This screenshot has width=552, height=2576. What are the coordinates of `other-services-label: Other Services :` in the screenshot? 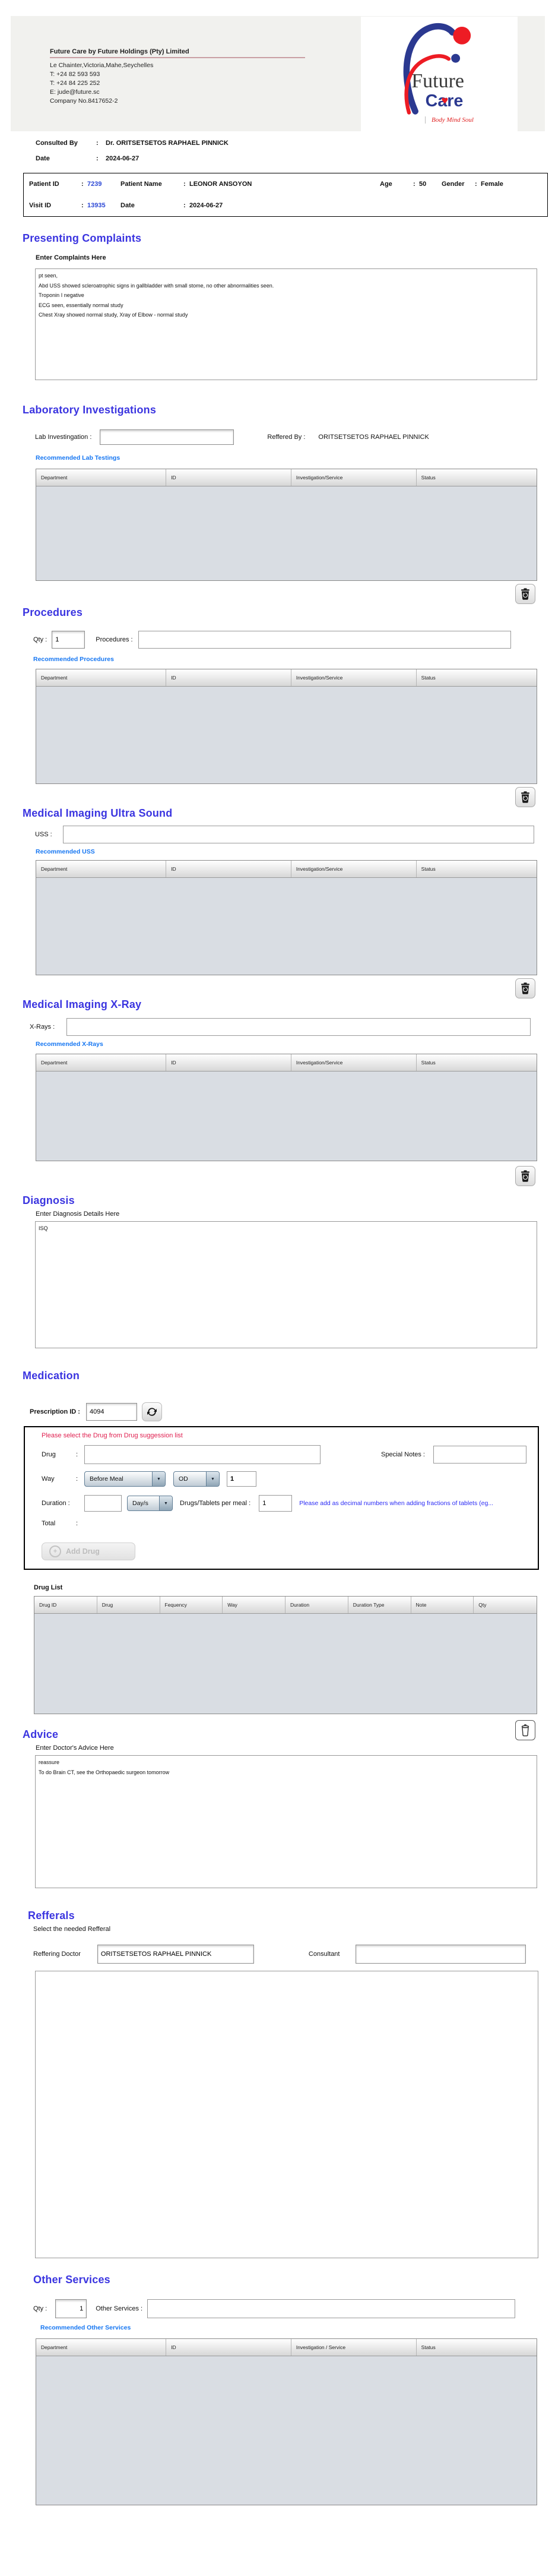 It's located at (119, 2308).